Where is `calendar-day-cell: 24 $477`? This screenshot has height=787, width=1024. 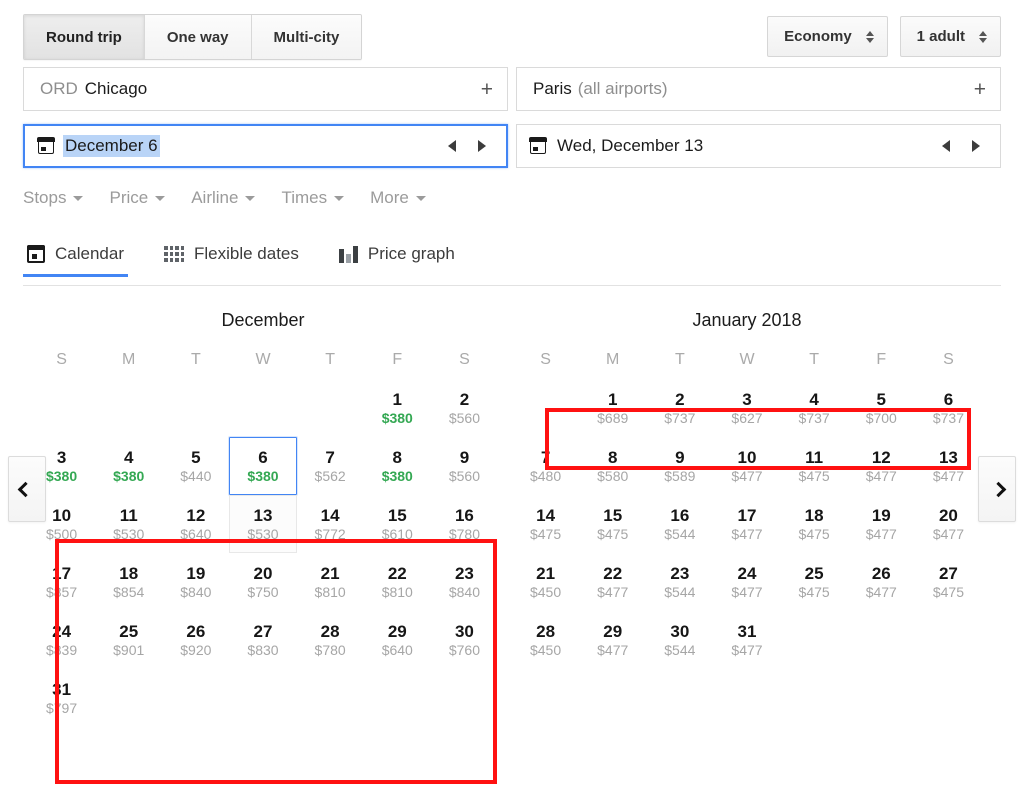 calendar-day-cell: 24 $477 is located at coordinates (746, 582).